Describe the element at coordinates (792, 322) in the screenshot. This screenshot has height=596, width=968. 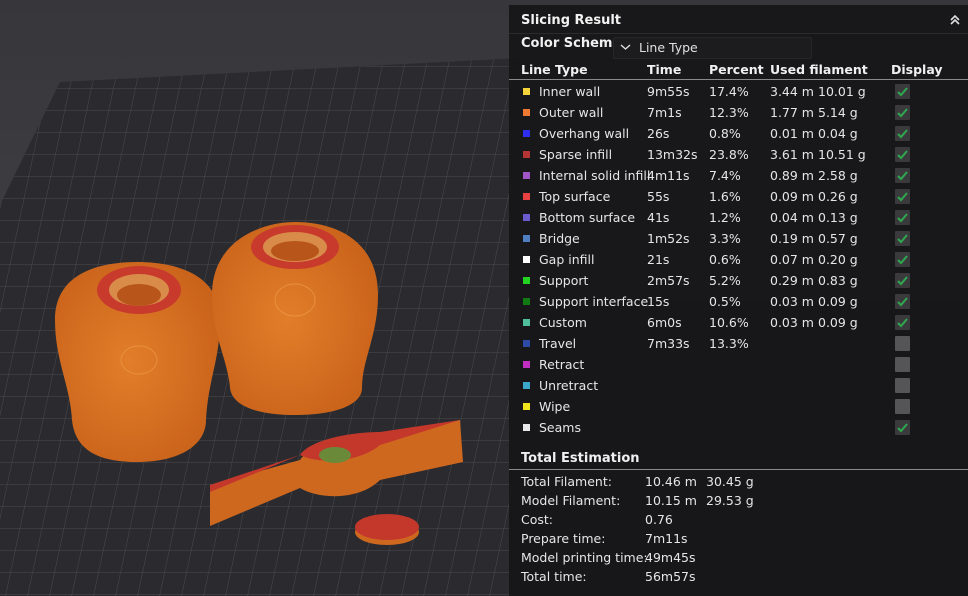
I see `used-filament-length: 0.03 m` at that location.